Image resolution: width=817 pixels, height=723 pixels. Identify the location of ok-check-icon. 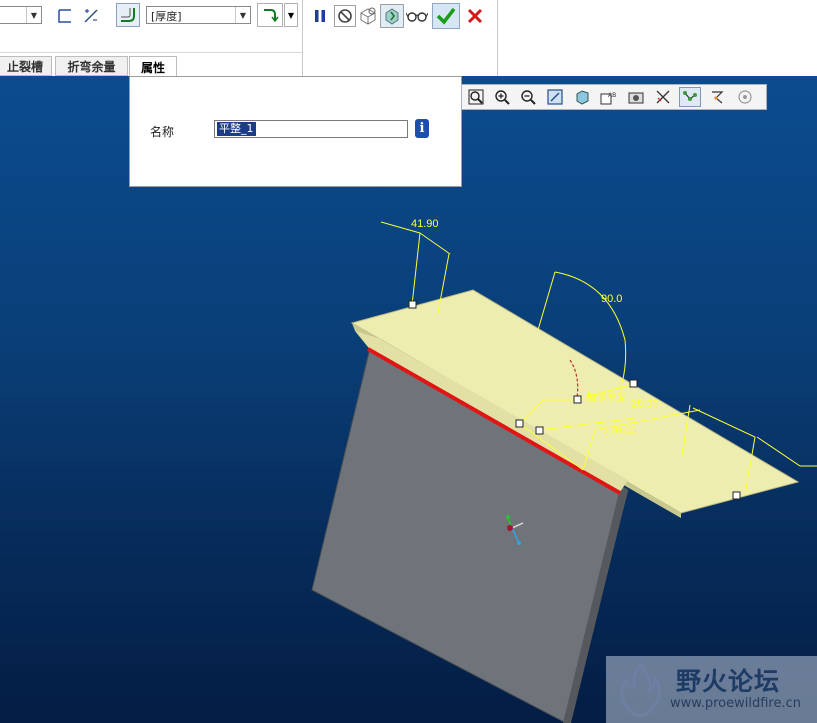
(446, 16).